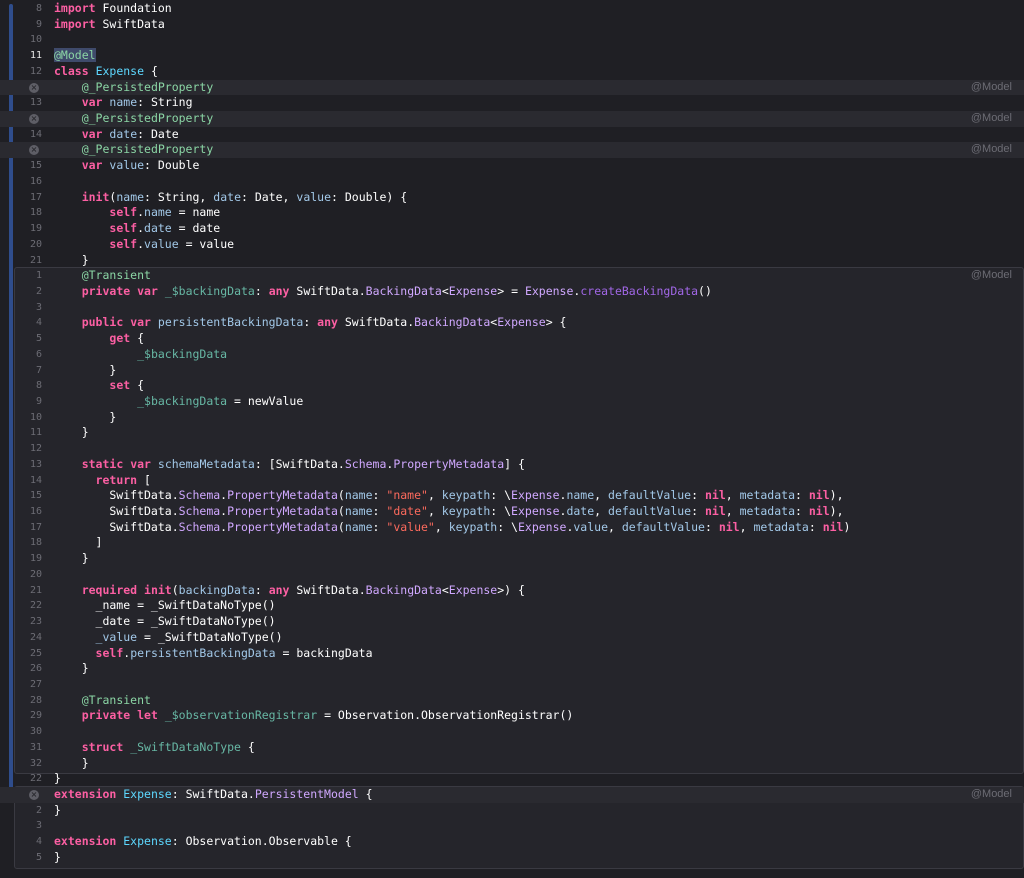 This screenshot has width=1024, height=878. What do you see at coordinates (512, 701) in the screenshot?
I see `code-line: 28 @Transient` at bounding box center [512, 701].